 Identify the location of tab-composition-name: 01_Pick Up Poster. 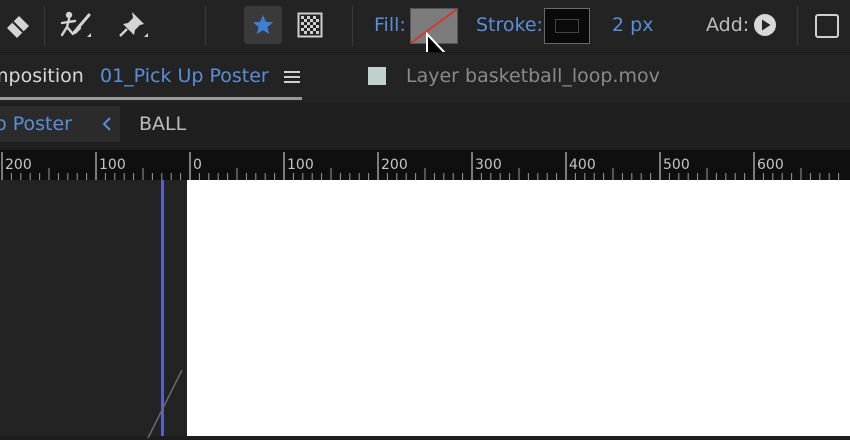
(184, 76).